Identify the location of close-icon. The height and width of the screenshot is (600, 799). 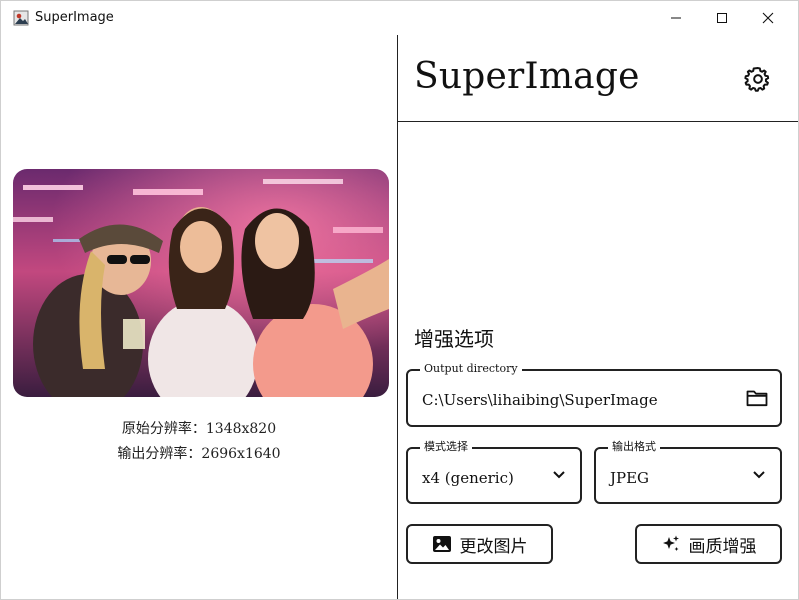
(768, 18).